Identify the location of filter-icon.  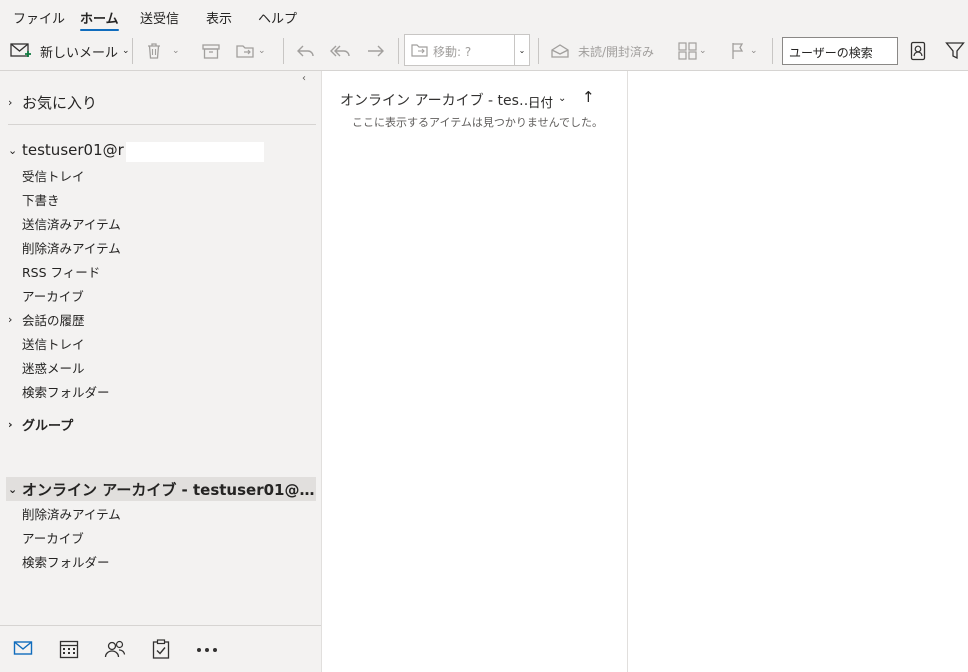
(955, 51).